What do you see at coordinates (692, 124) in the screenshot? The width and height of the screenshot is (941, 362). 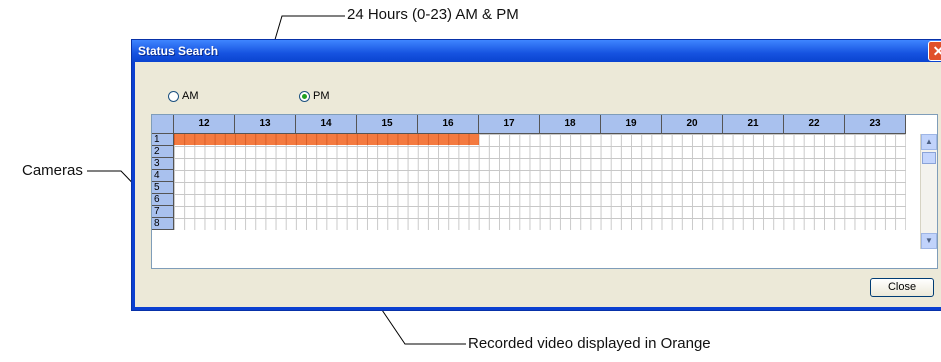 I see `hour-header-20: 20` at bounding box center [692, 124].